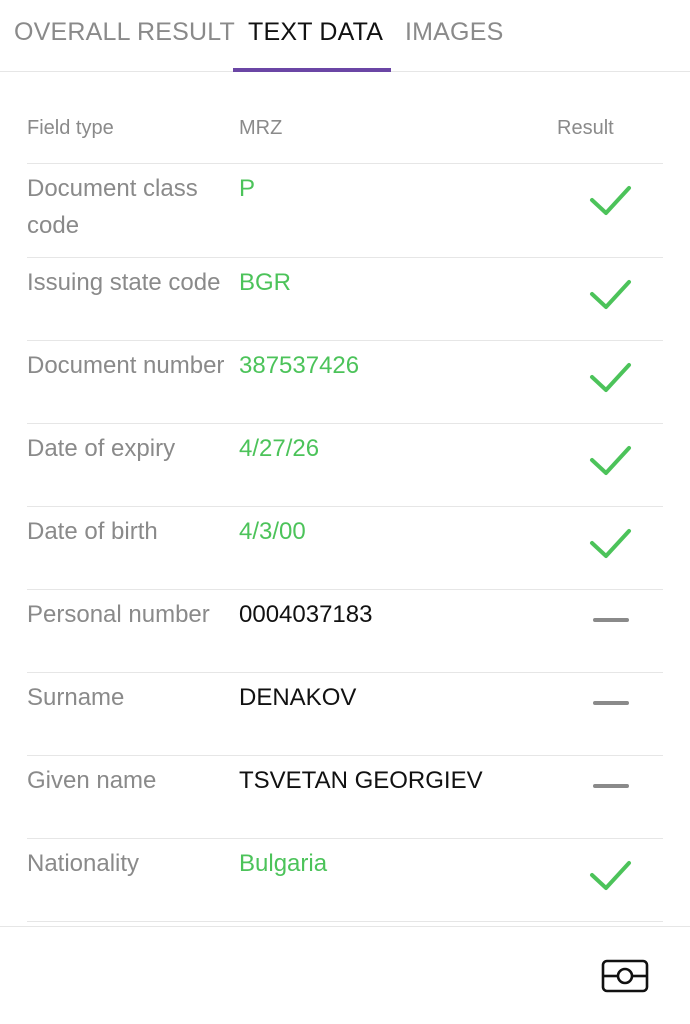 Image resolution: width=690 pixels, height=1024 pixels. Describe the element at coordinates (76, 697) in the screenshot. I see `field-type-cell: Surname` at that location.